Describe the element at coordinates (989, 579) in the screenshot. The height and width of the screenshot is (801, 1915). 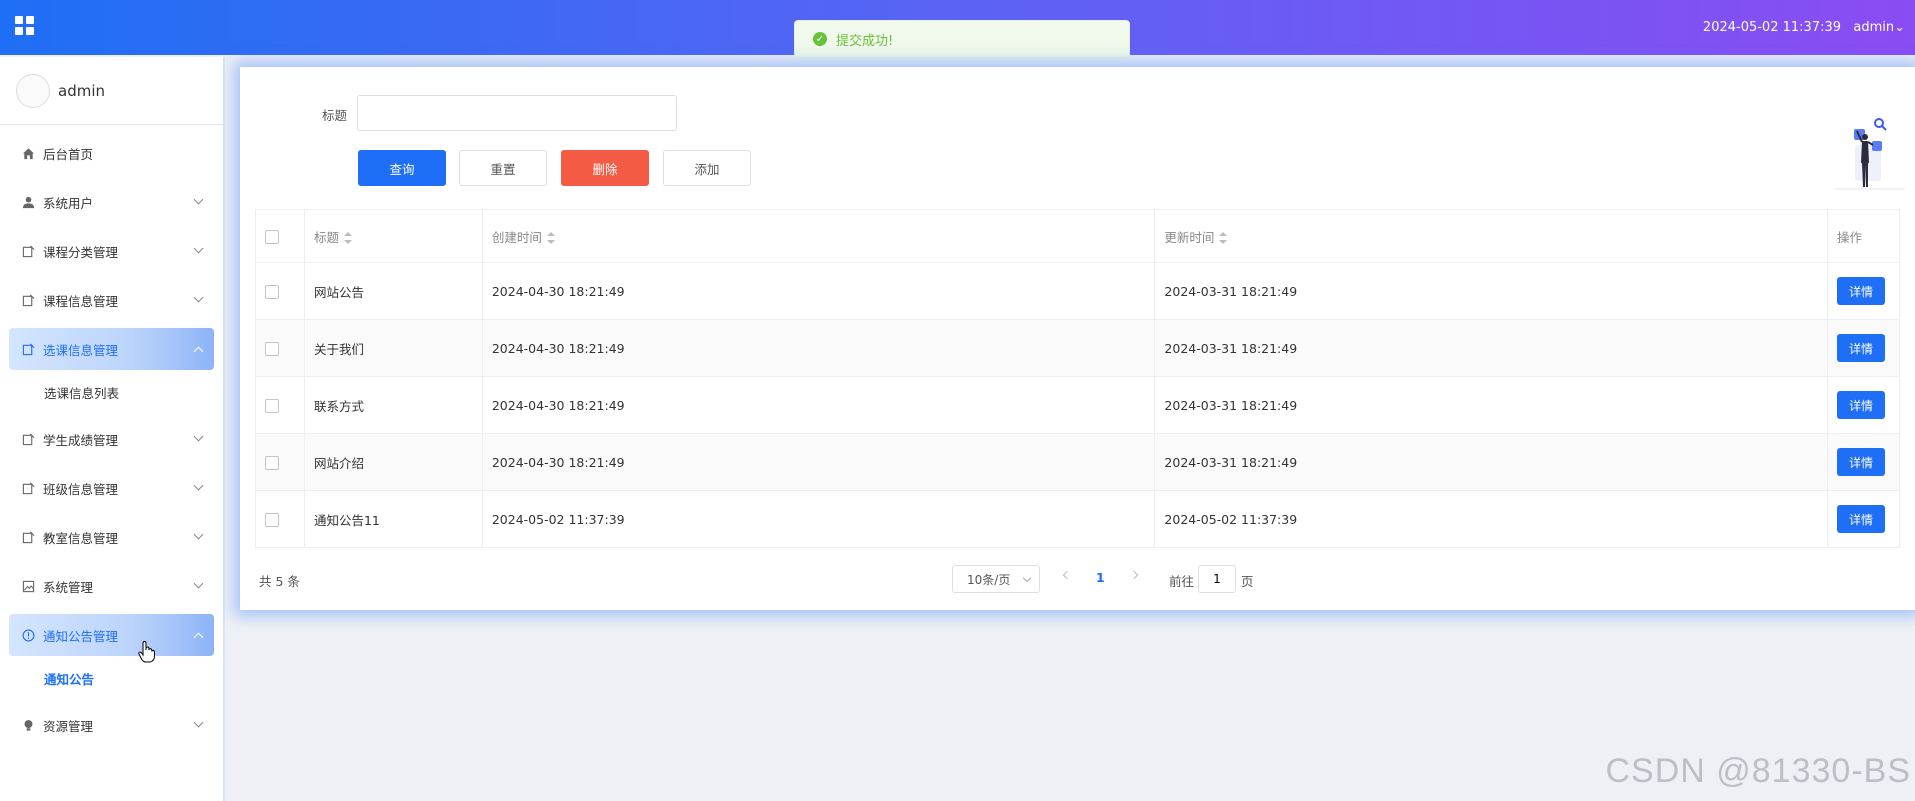
I see `page-size-value: 10条/页` at that location.